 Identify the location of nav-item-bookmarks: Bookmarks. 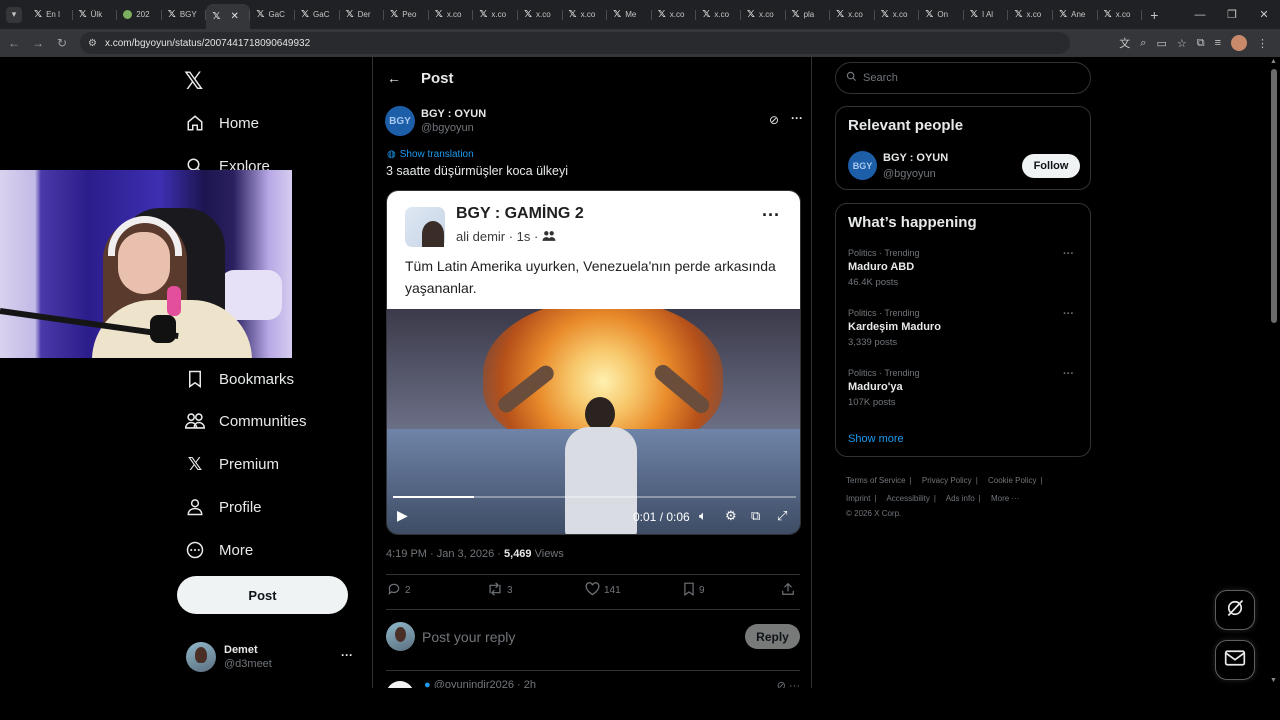
(239, 379).